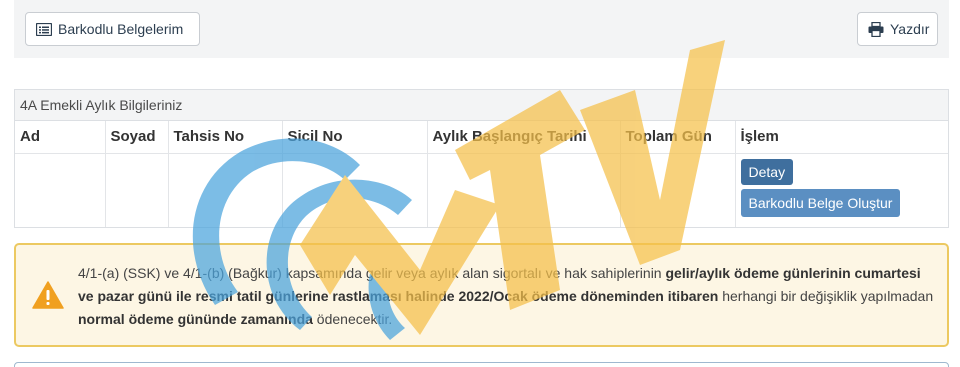 Image resolution: width=960 pixels, height=367 pixels. What do you see at coordinates (678, 137) in the screenshot?
I see `column-header-toplam-gun: Toplam Gün` at bounding box center [678, 137].